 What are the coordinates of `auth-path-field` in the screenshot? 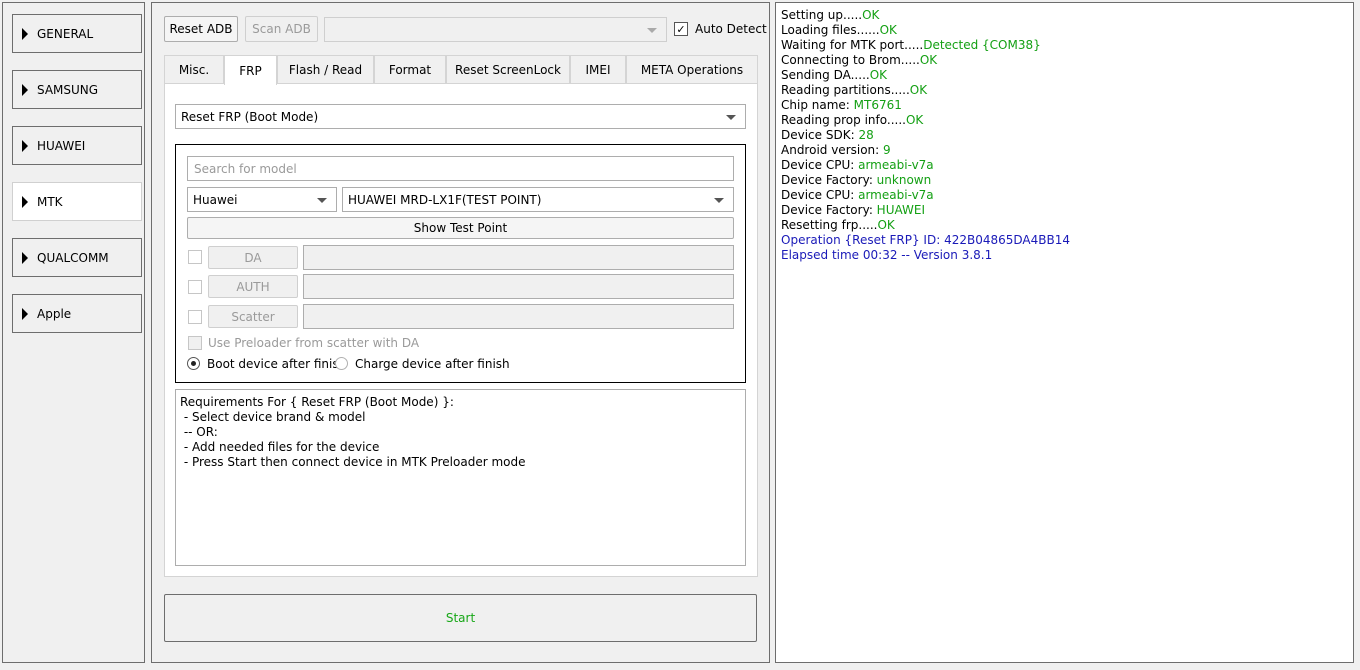 It's located at (518, 286).